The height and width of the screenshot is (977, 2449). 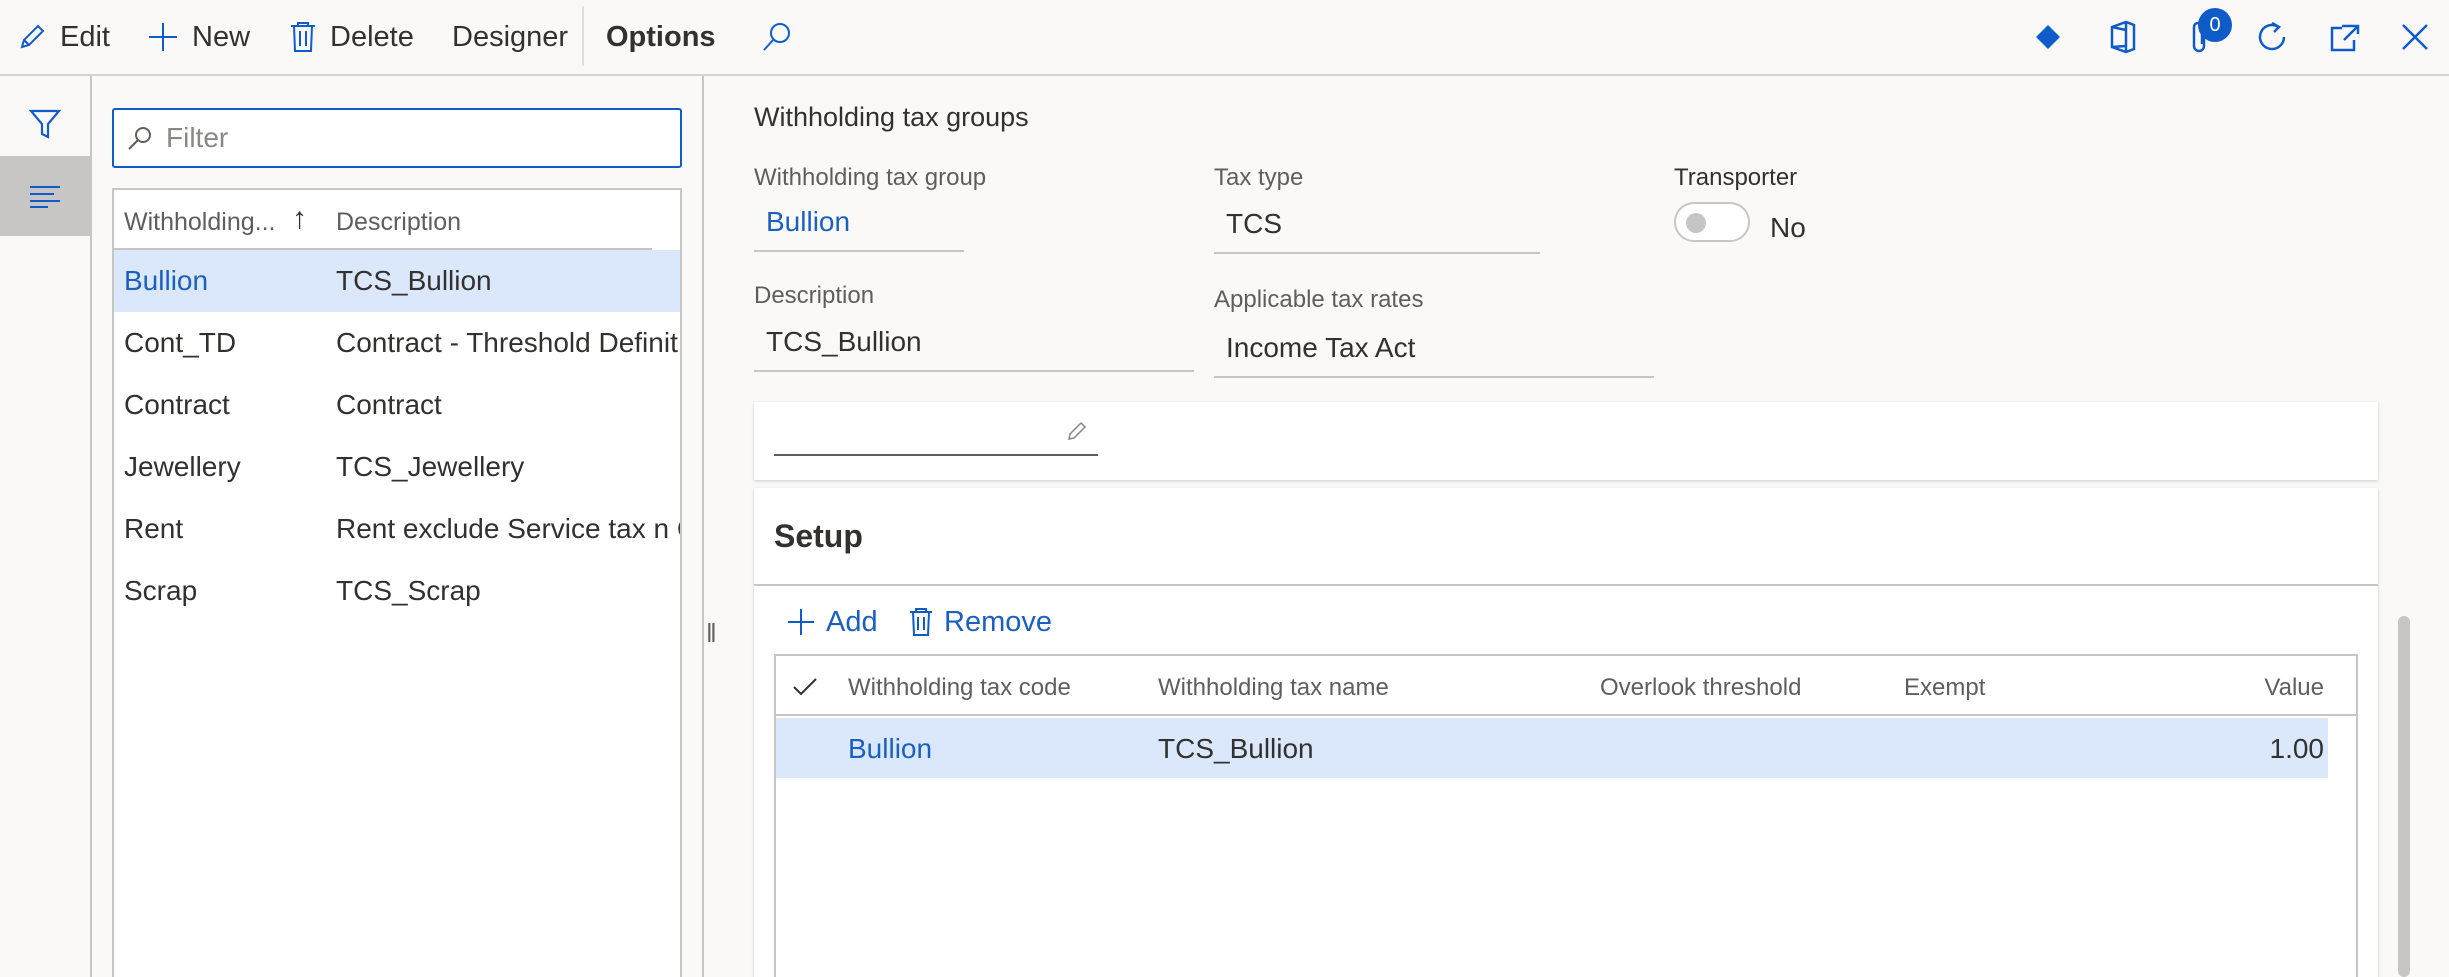 I want to click on sort-ascending-icon: ↑, so click(x=299, y=218).